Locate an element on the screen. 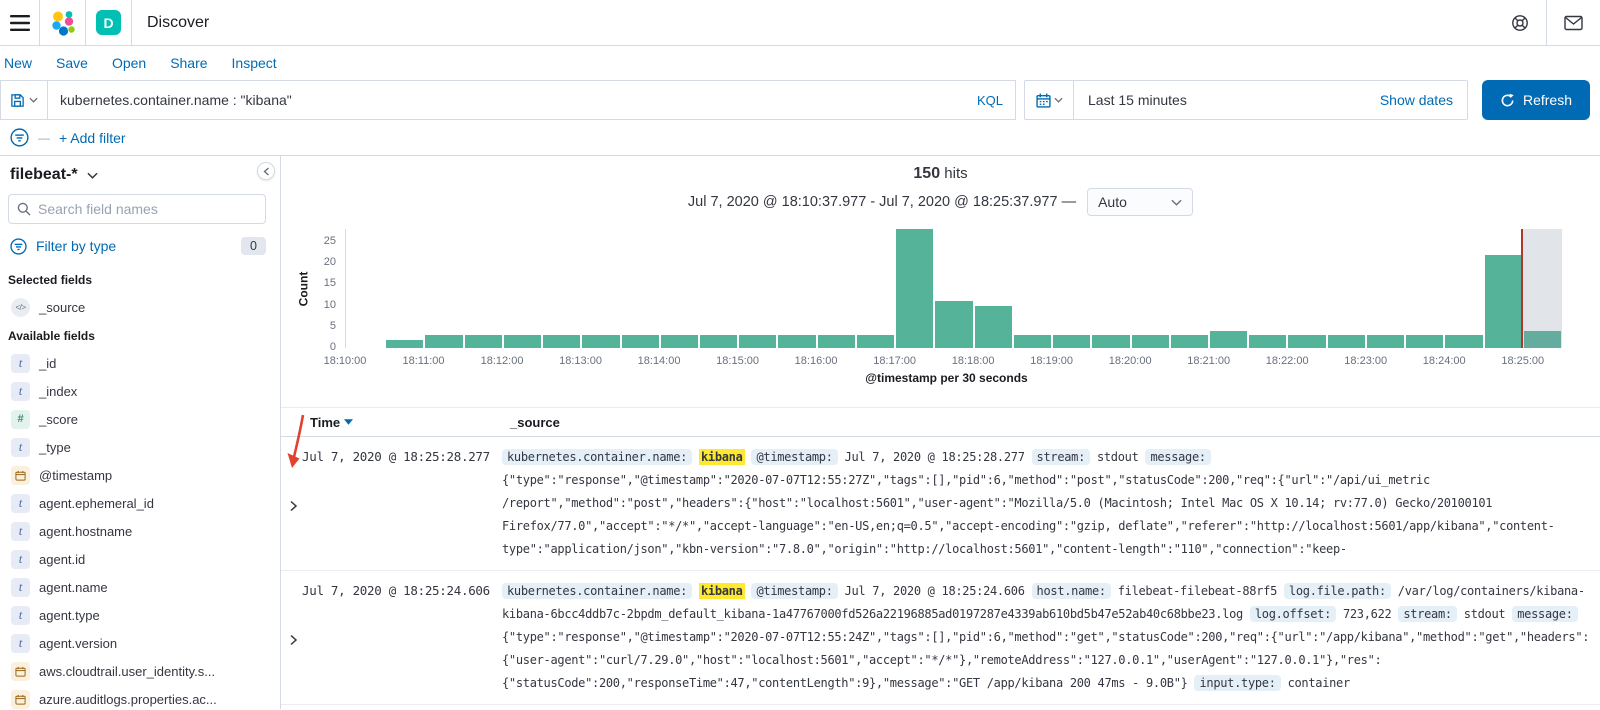 This screenshot has height=710, width=1600. newsfeed-button is located at coordinates (1573, 22).